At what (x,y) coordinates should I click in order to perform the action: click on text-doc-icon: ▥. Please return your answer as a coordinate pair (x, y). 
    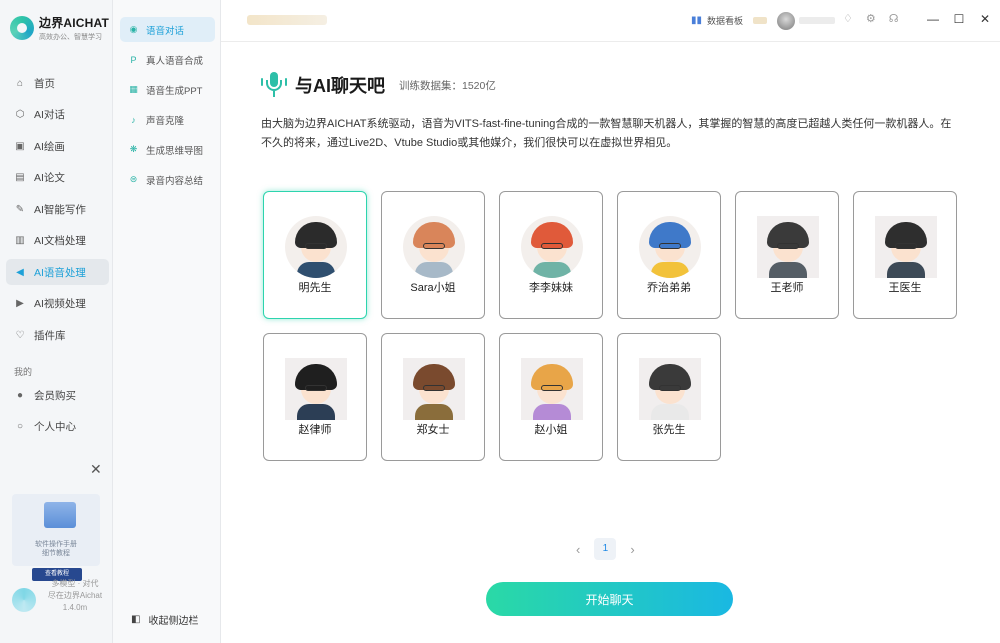
    Looking at the image, I should click on (20, 240).